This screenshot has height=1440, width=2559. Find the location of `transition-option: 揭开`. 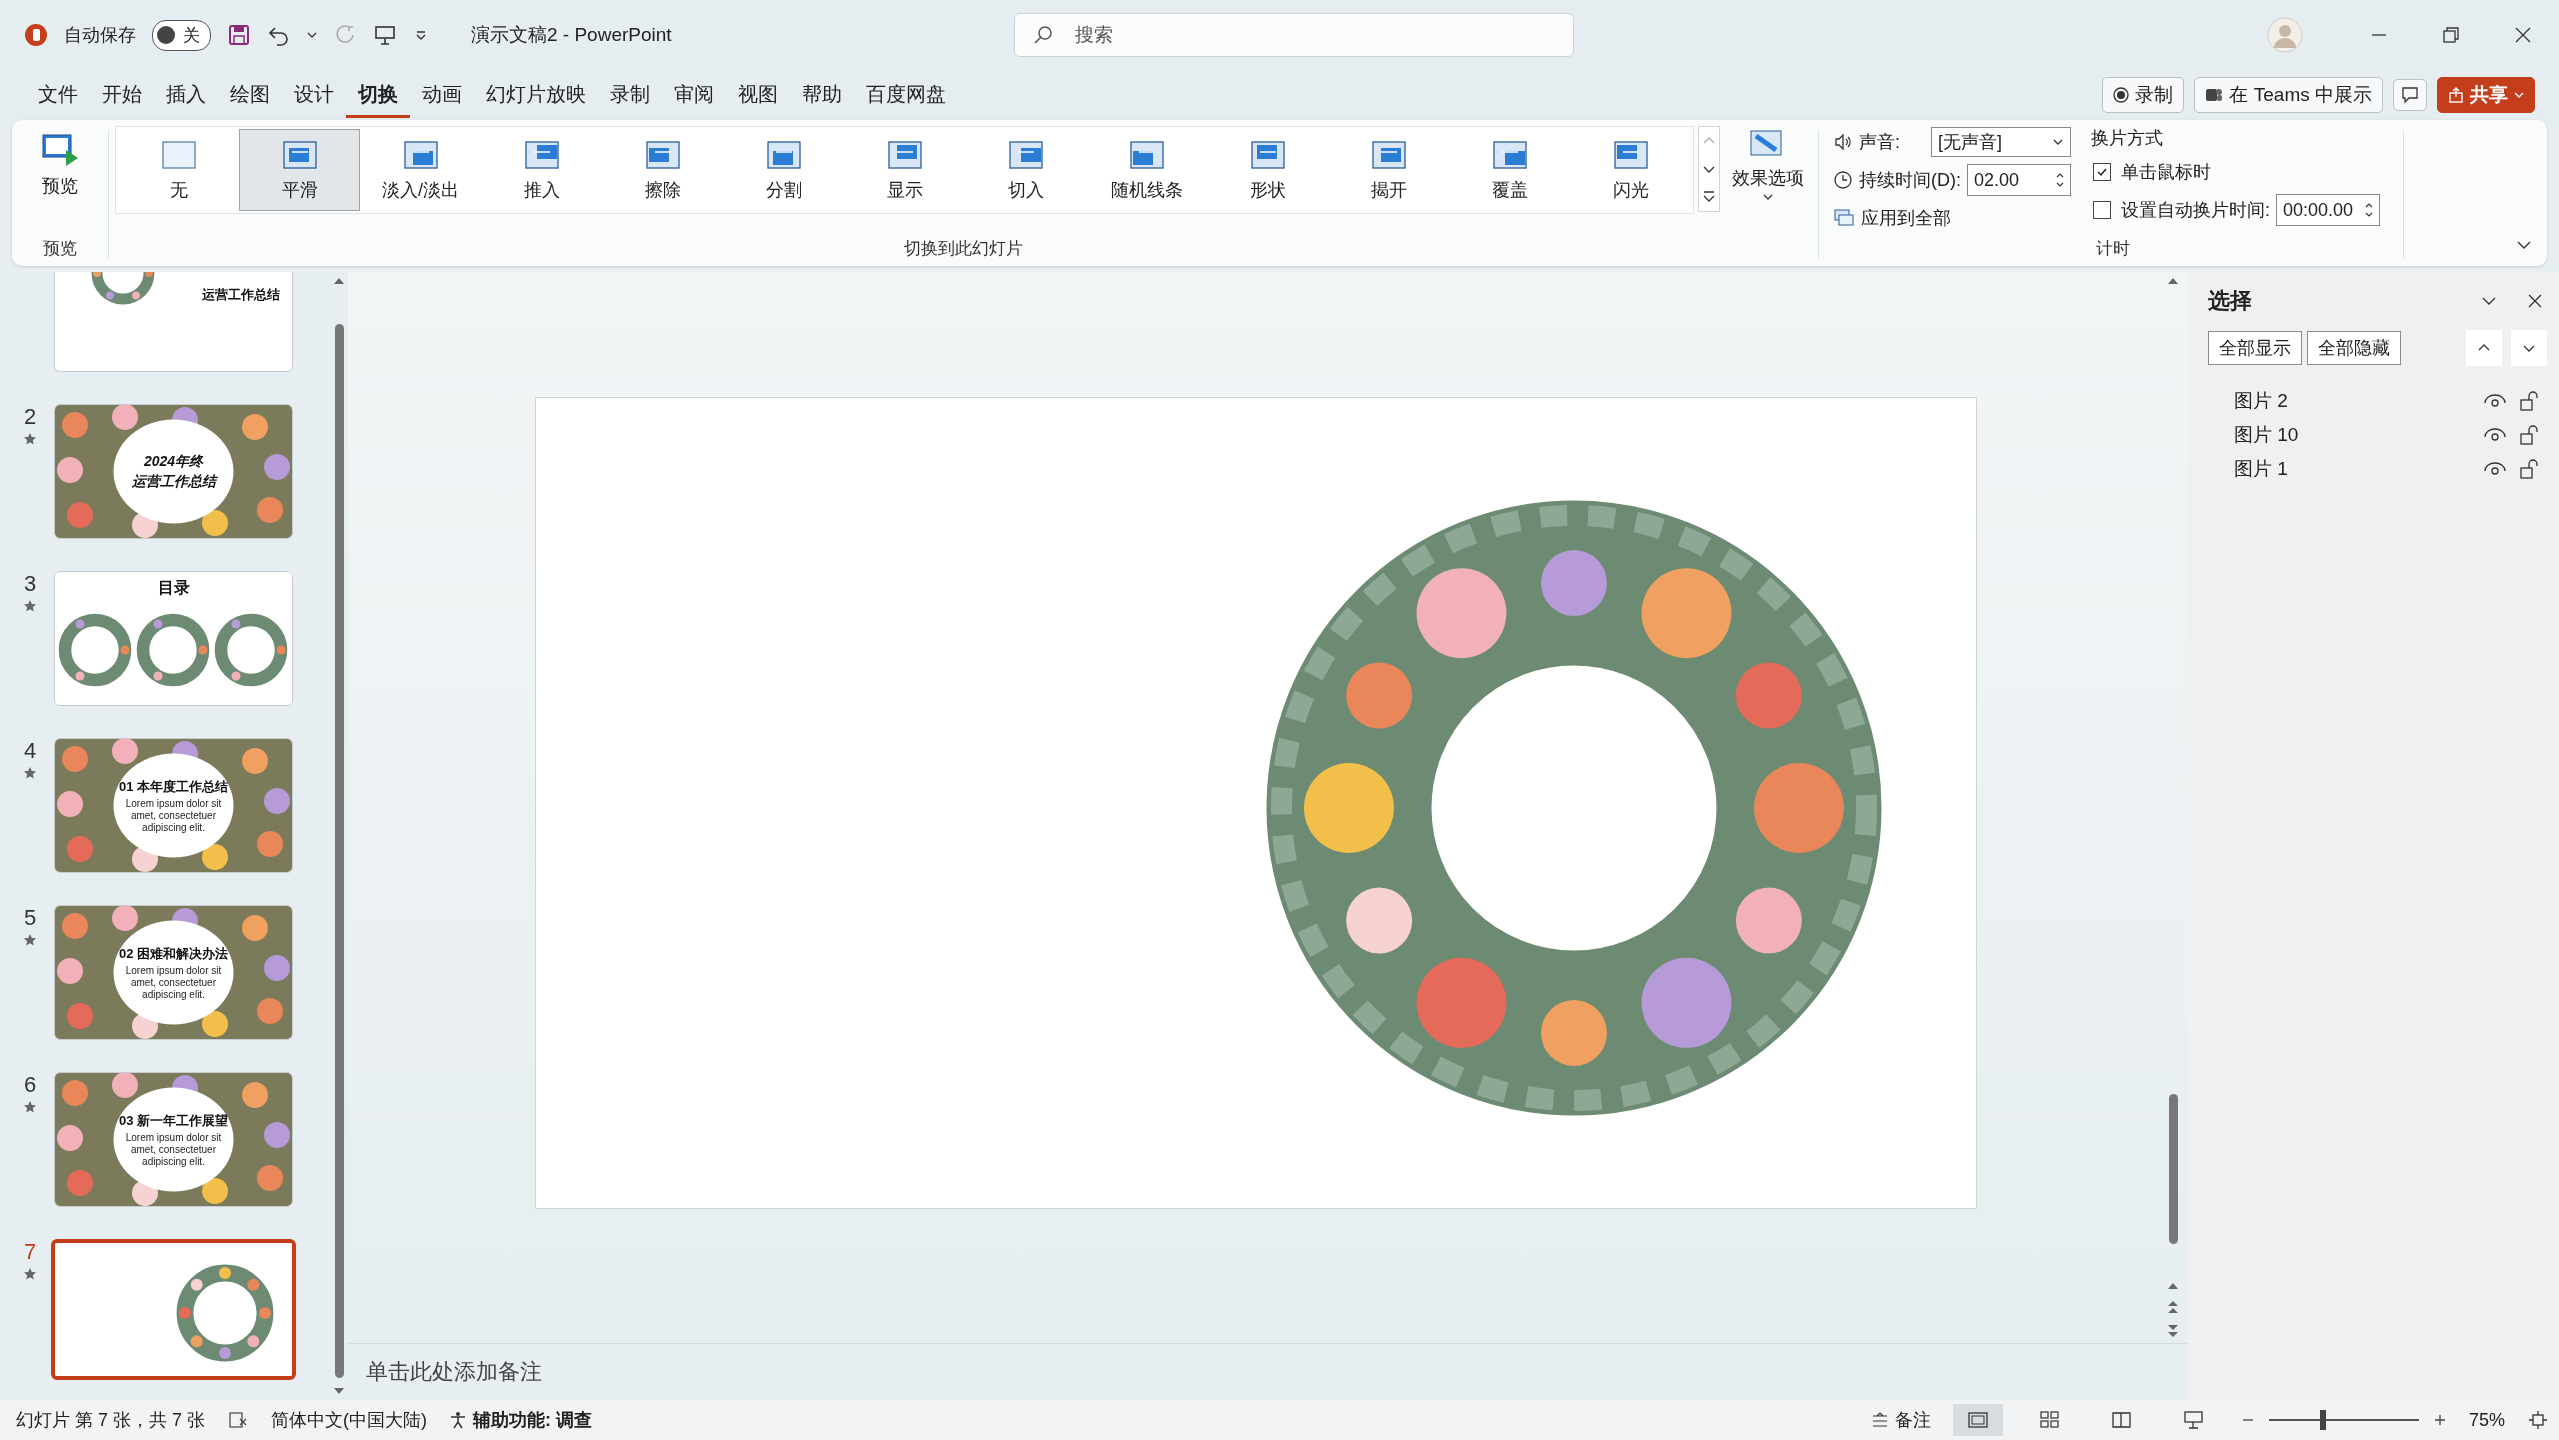

transition-option: 揭开 is located at coordinates (1388, 170).